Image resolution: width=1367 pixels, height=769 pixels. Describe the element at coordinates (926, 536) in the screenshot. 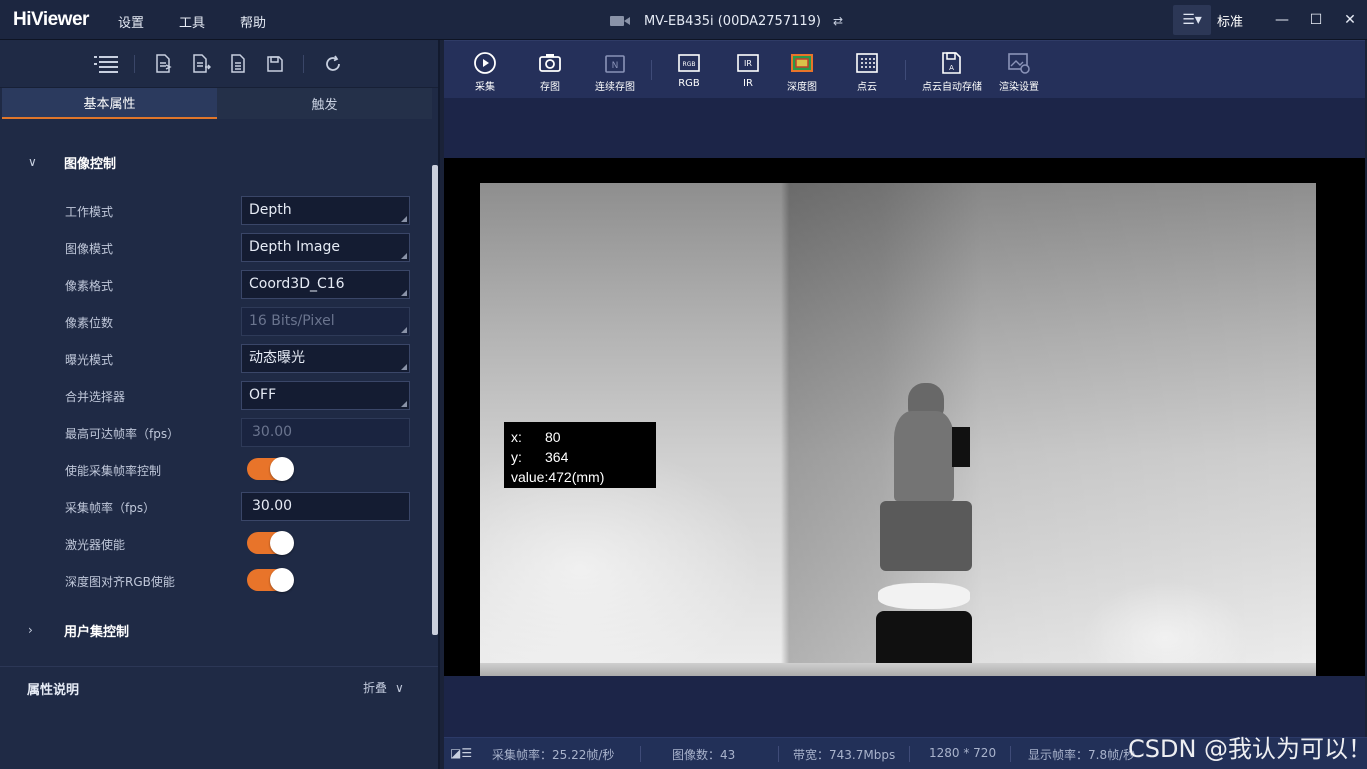

I see `figure-seat` at that location.